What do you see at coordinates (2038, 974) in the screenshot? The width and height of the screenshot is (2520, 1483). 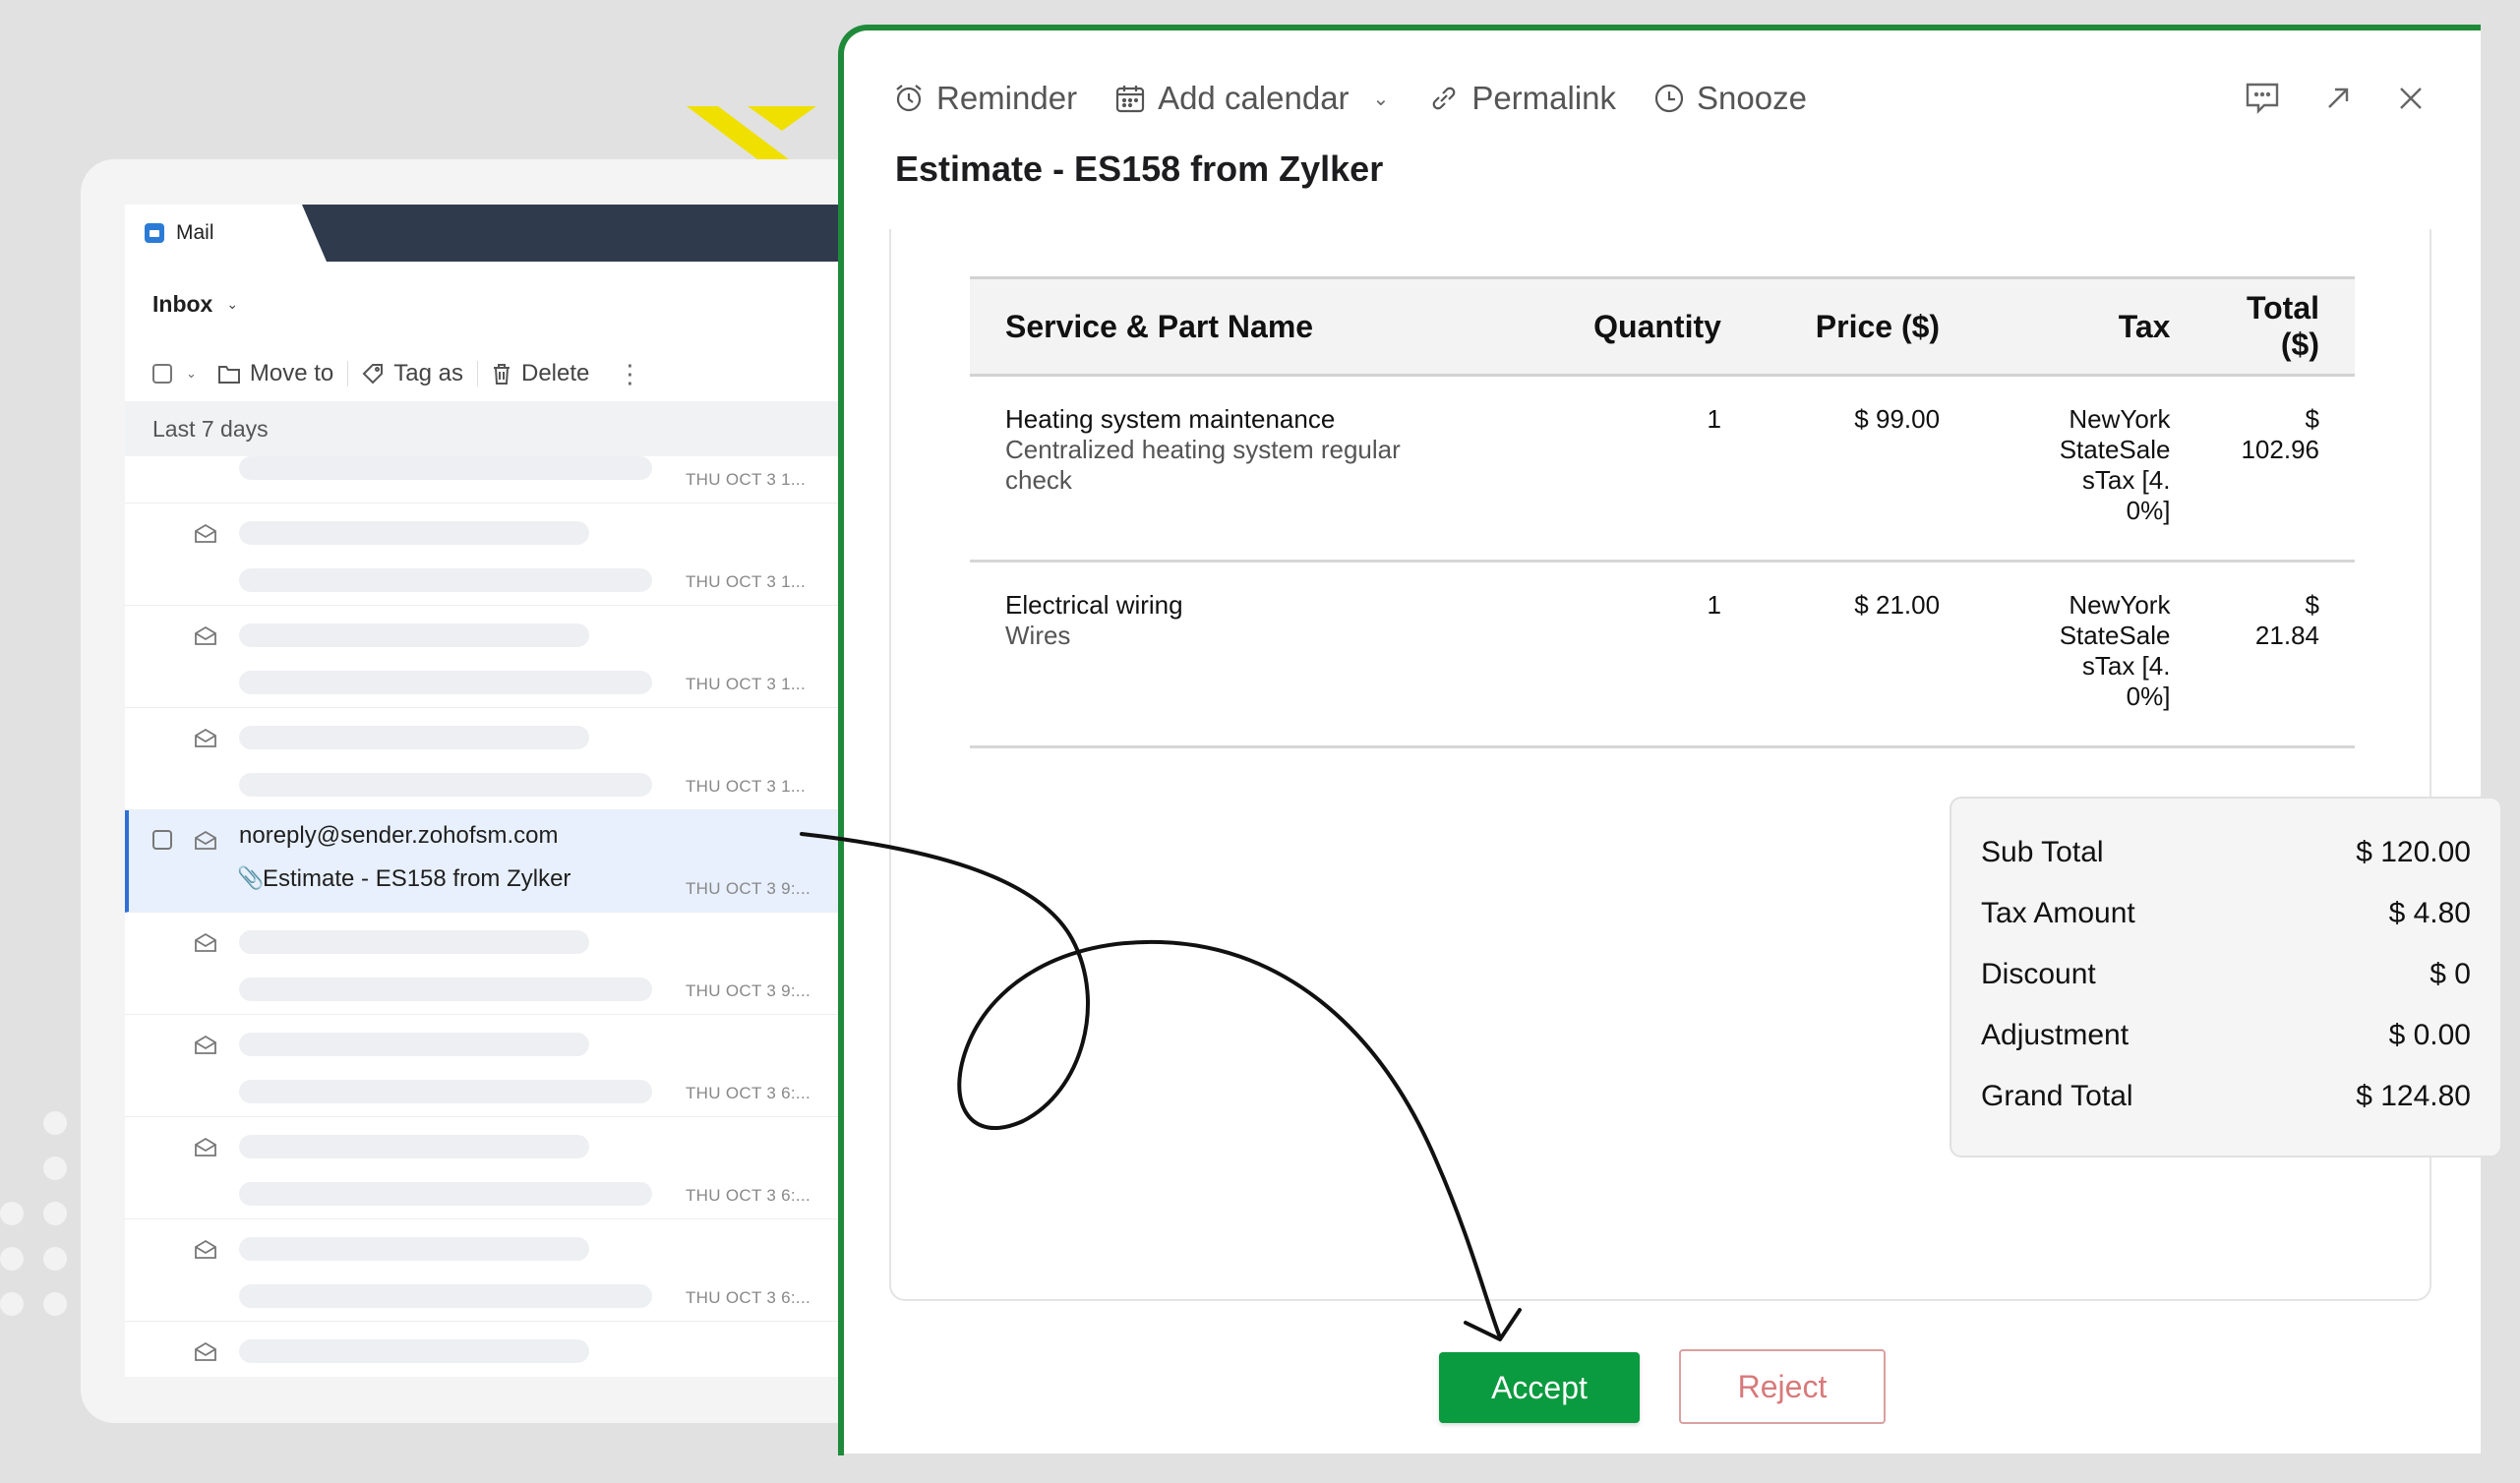 I see `summary-label: Discount` at bounding box center [2038, 974].